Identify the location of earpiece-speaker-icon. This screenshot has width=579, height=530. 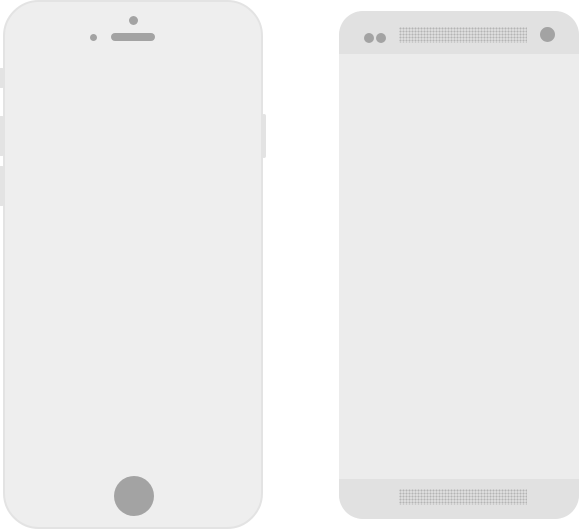
(133, 37).